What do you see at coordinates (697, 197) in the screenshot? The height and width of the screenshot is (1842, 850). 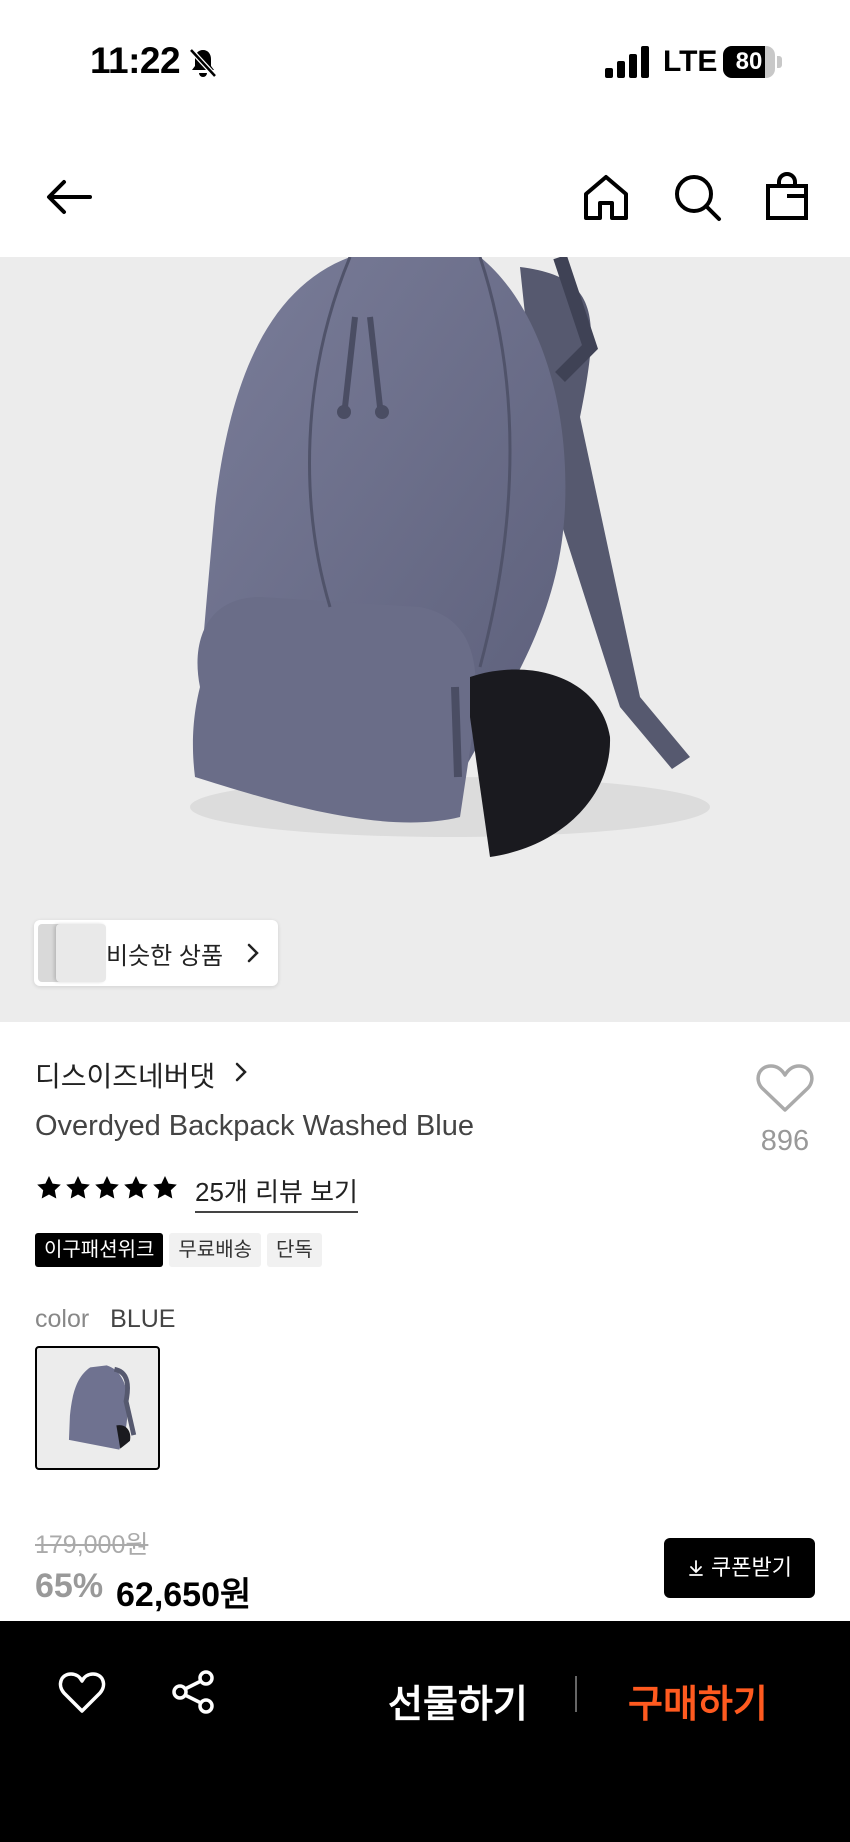 I see `search-icon` at bounding box center [697, 197].